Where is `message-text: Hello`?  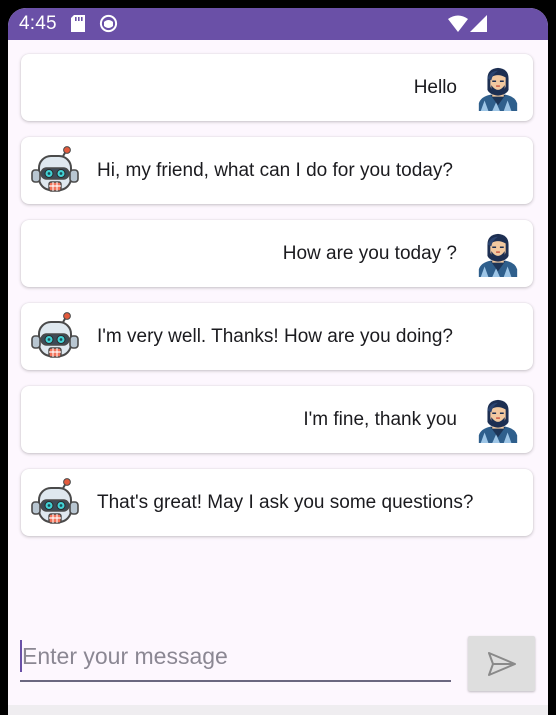
message-text: Hello is located at coordinates (435, 87).